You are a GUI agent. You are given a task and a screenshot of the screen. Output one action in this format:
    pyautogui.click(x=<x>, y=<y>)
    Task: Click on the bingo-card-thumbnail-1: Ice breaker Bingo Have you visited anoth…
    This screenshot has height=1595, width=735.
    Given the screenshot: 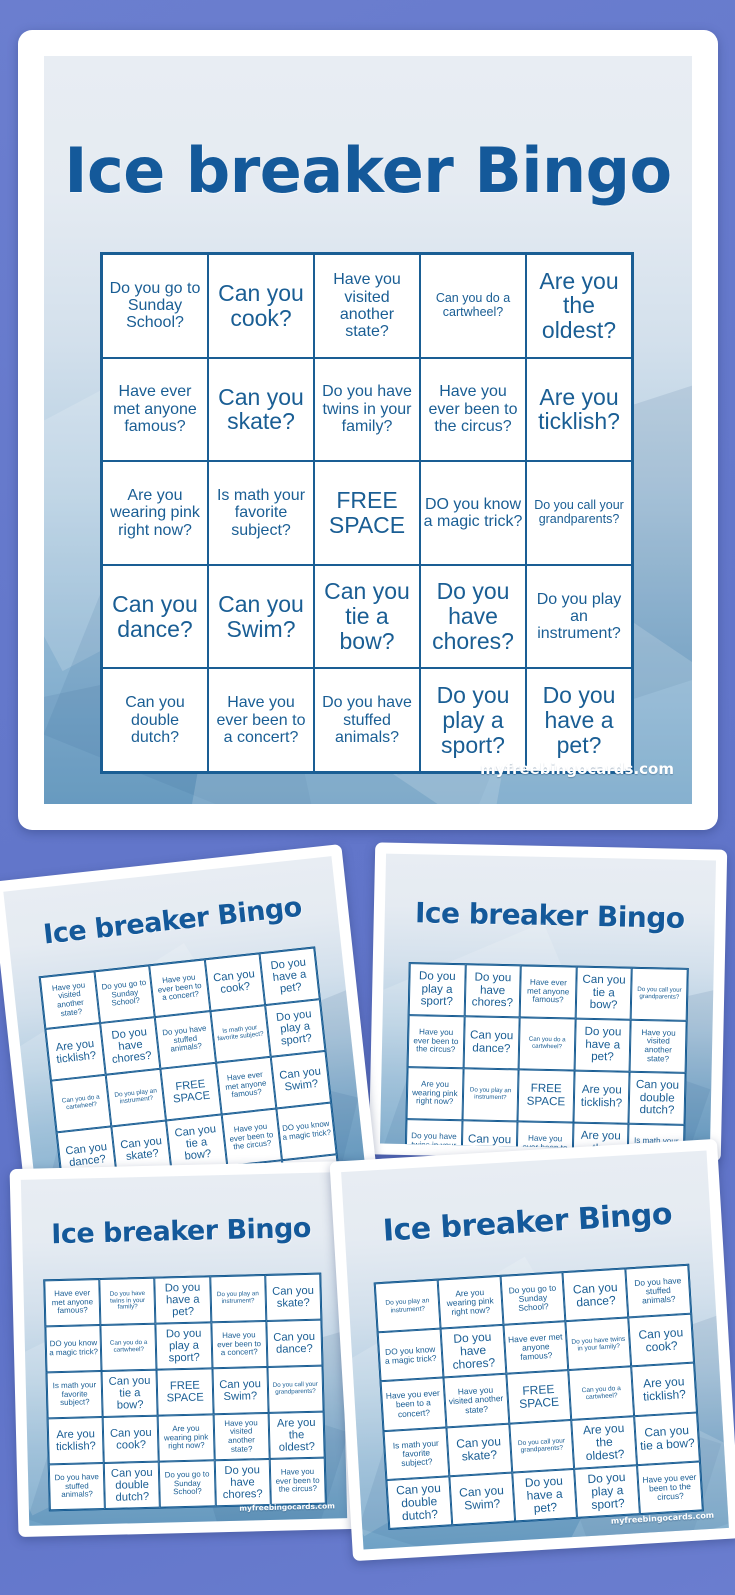 What is the action you would take?
    pyautogui.click(x=188, y=1027)
    